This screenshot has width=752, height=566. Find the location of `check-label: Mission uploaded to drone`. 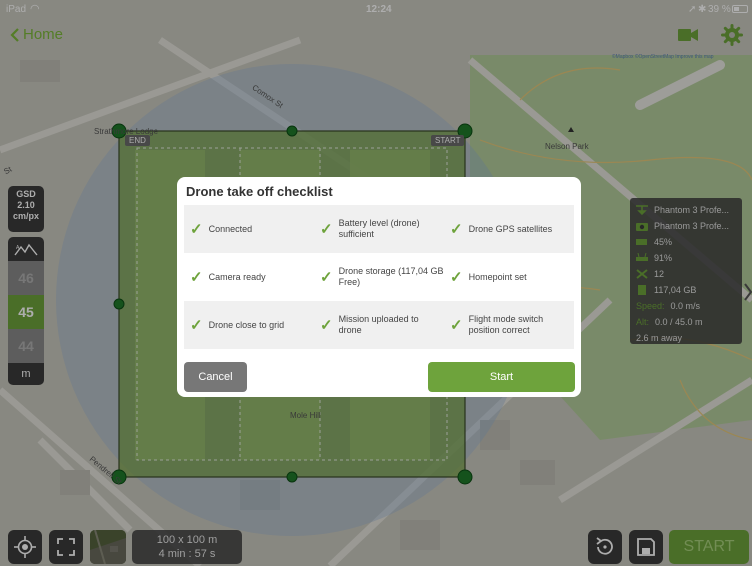

check-label: Mission uploaded to drone is located at coordinates (378, 324).